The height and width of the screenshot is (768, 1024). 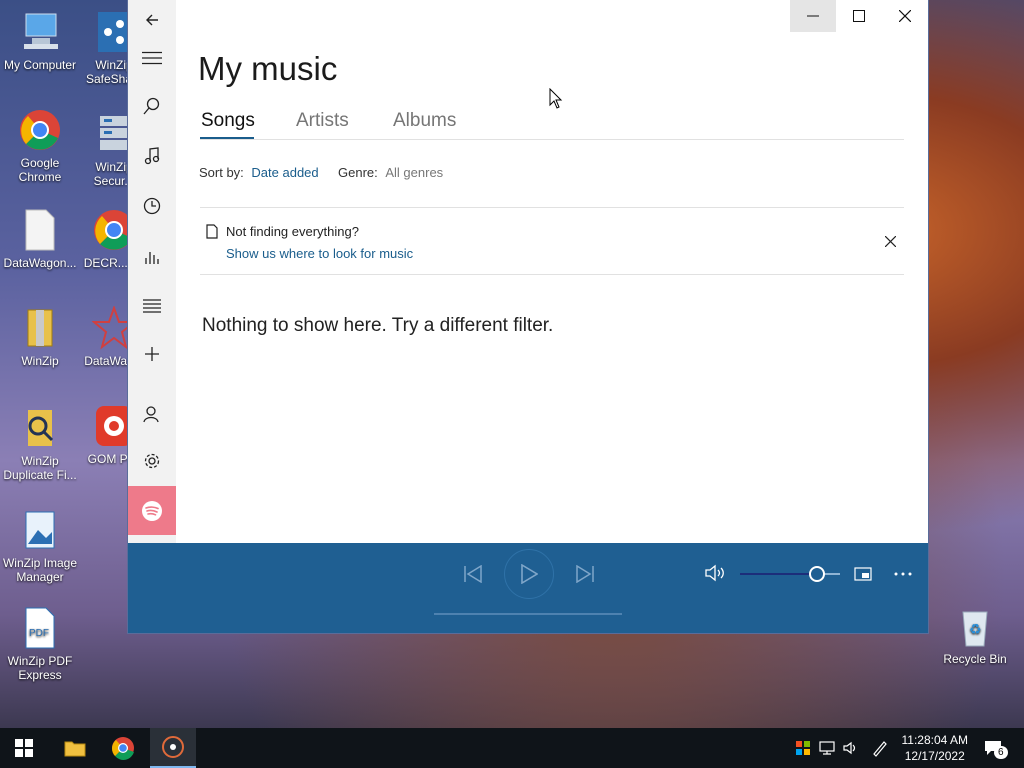 I want to click on winzip-icon, so click(x=40, y=328).